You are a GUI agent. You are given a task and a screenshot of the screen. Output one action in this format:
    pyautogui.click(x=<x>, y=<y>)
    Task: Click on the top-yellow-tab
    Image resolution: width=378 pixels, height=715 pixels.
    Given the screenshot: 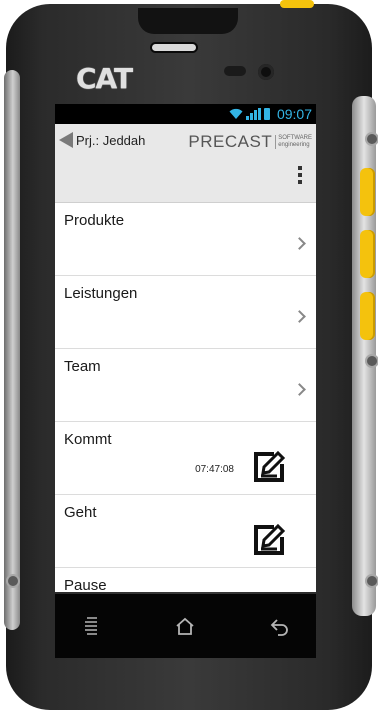 What is the action you would take?
    pyautogui.click(x=297, y=4)
    